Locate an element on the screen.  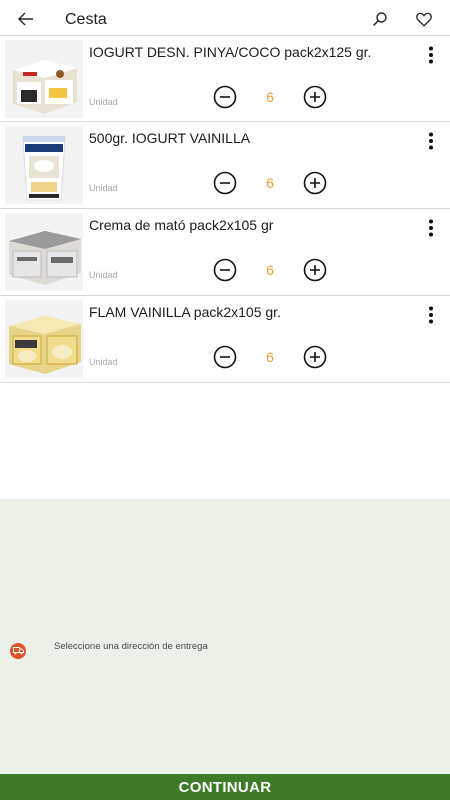
product-name: 500gr. IOGURT VAINILLA is located at coordinates (249, 138).